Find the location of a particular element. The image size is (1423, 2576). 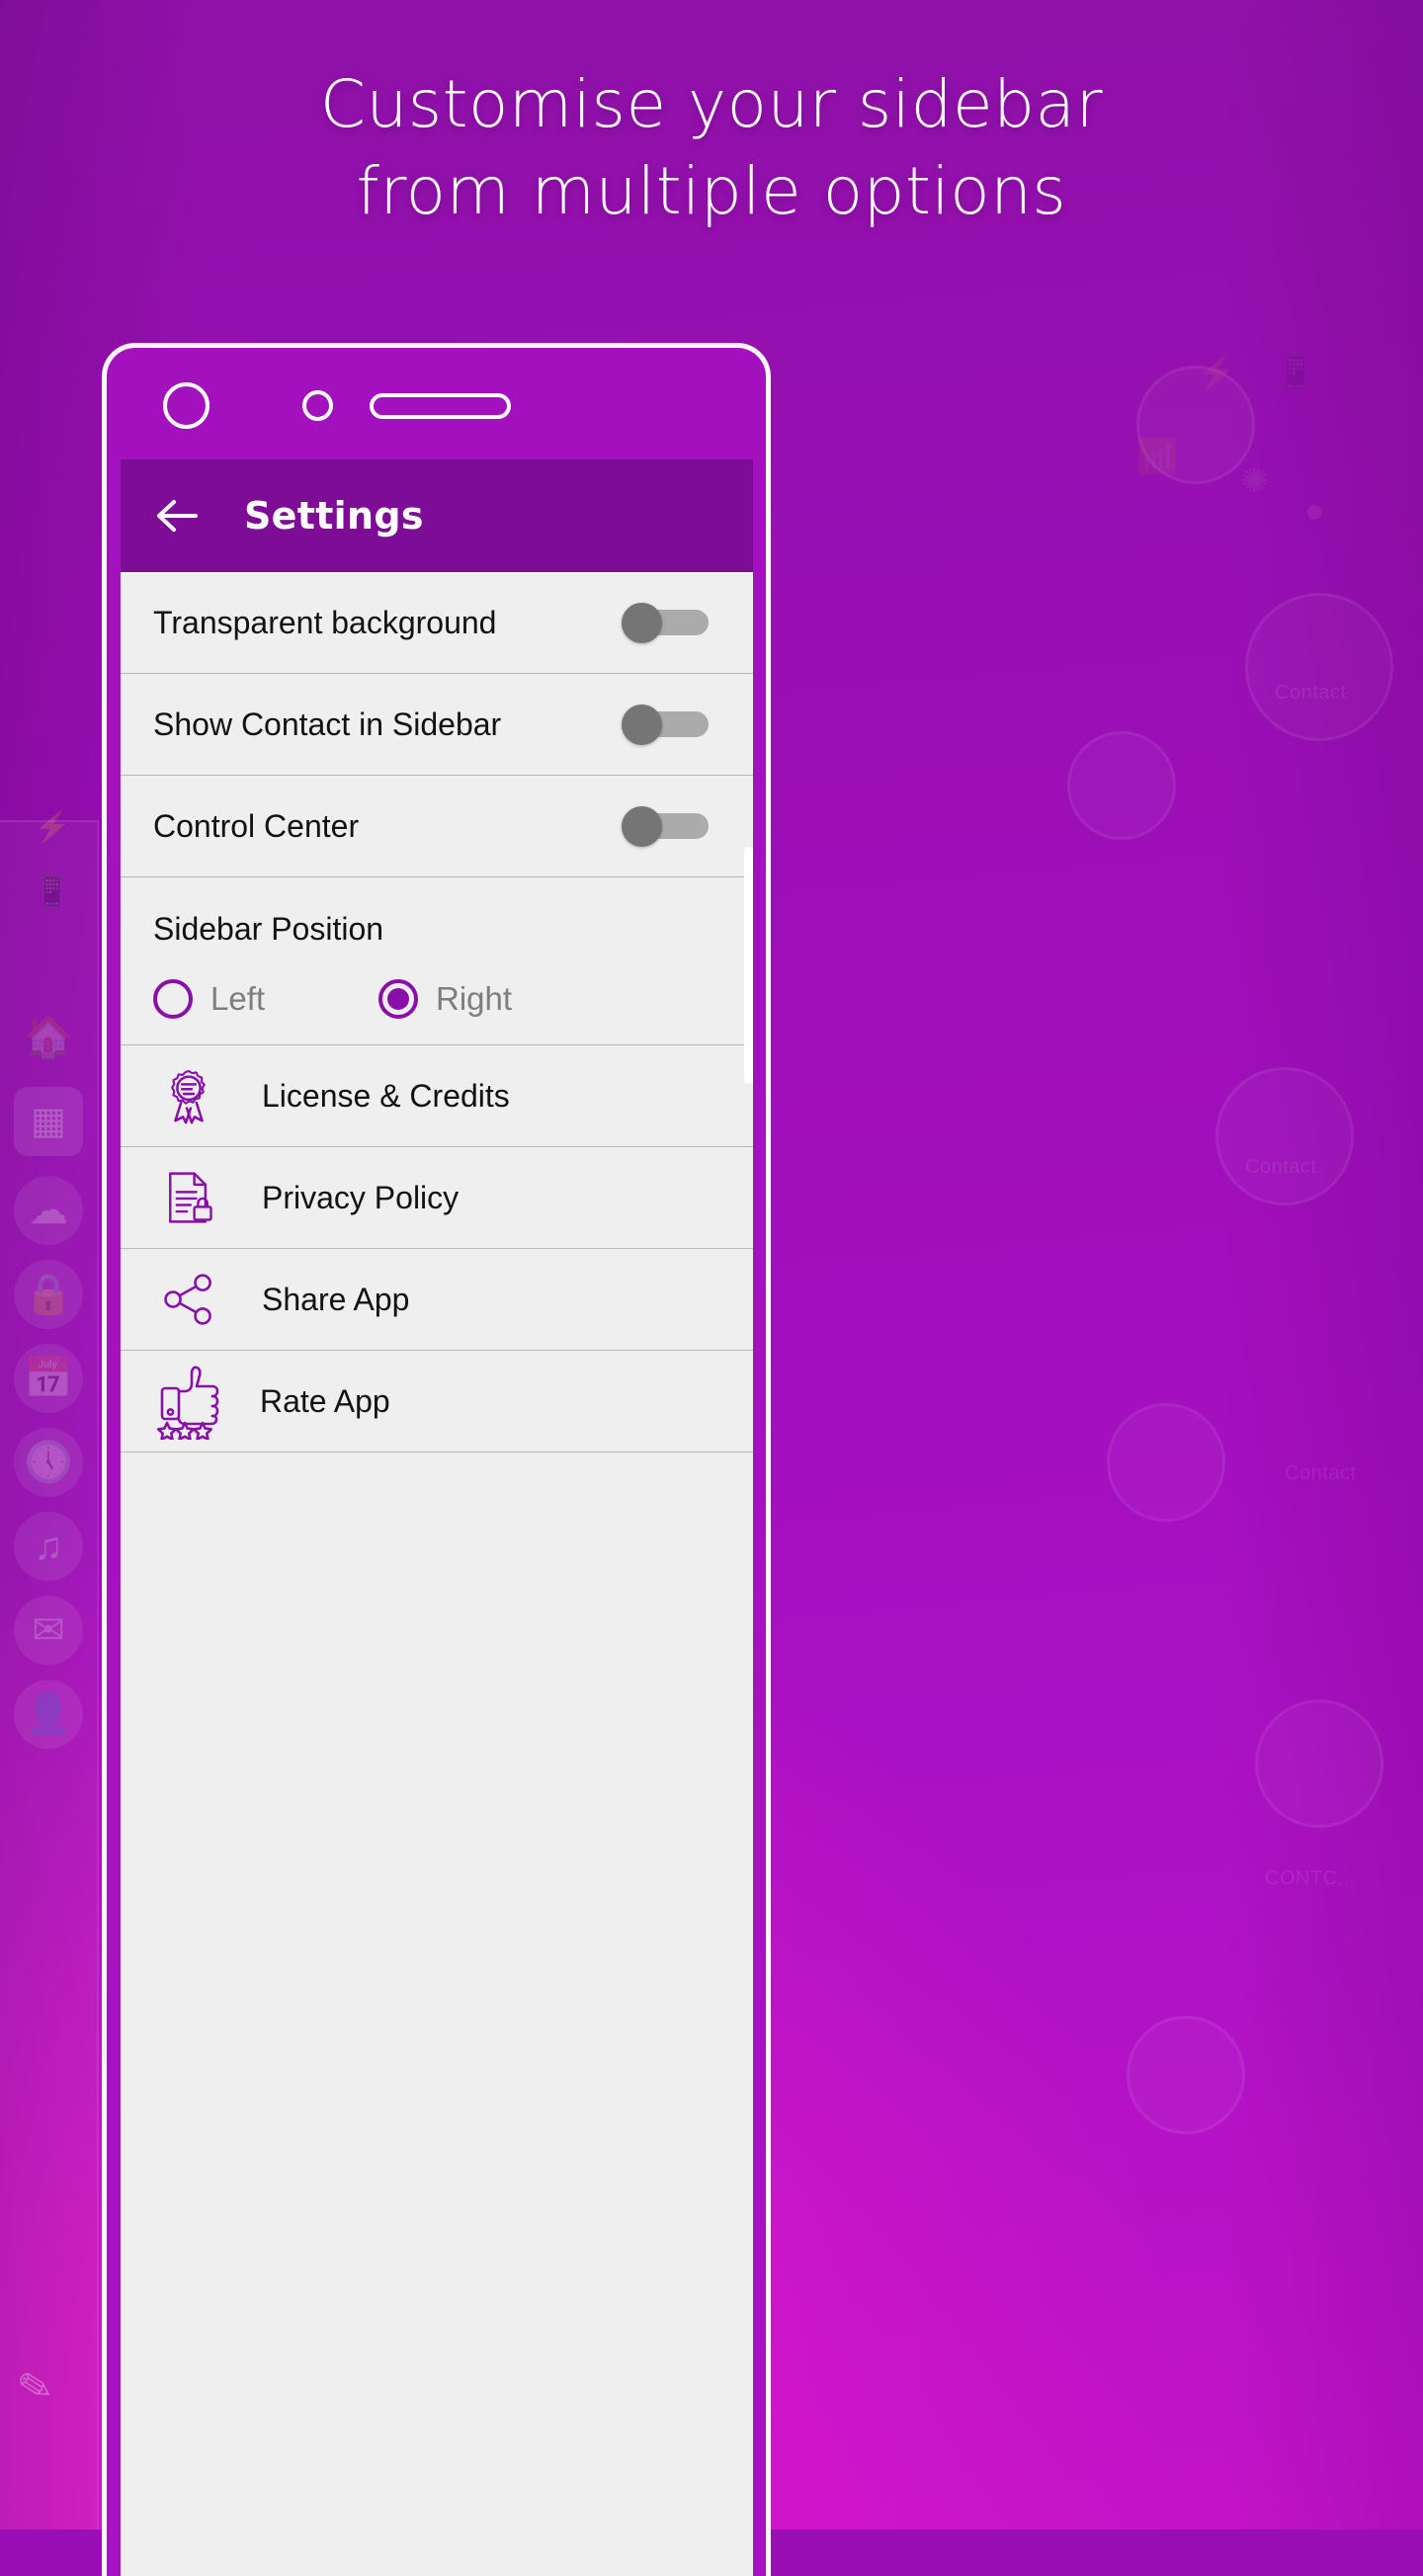

setting-label: Control Center is located at coordinates (256, 825).